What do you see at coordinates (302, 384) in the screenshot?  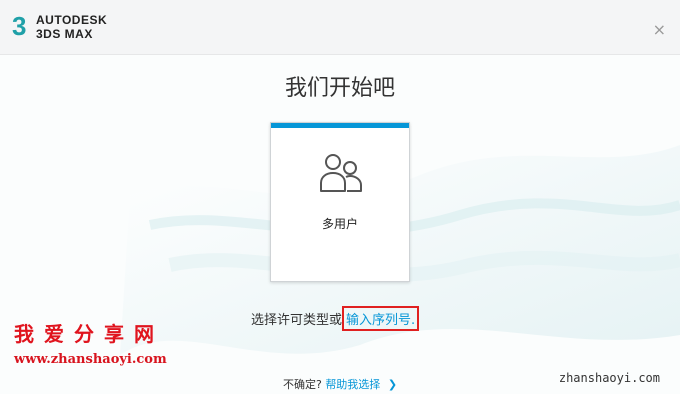 I see `footer-unsure-text: 不确定?` at bounding box center [302, 384].